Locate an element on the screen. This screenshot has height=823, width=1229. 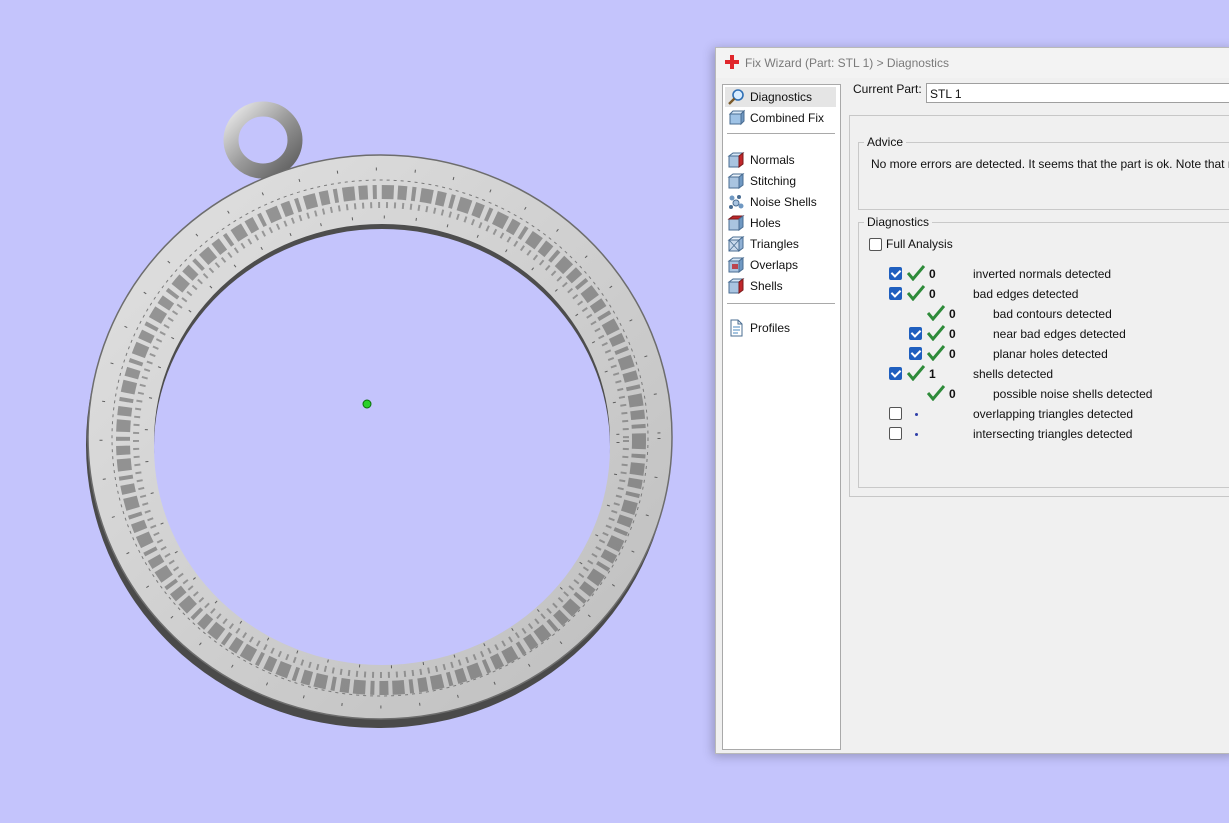
normals-cube-icon is located at coordinates (736, 160).